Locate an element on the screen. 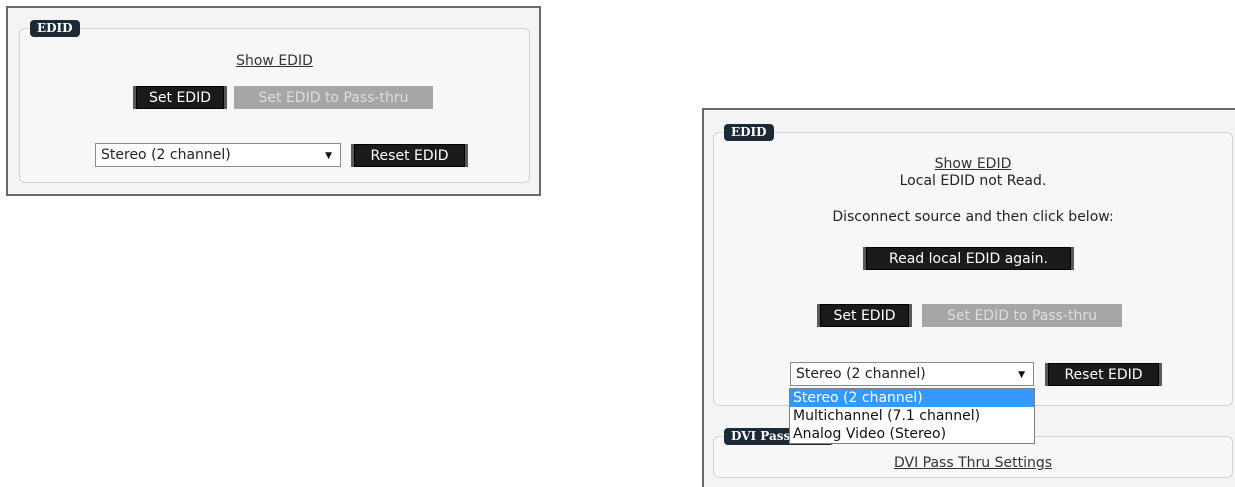  dropdown-option-stereo: Stereo (2 channel) is located at coordinates (912, 398).